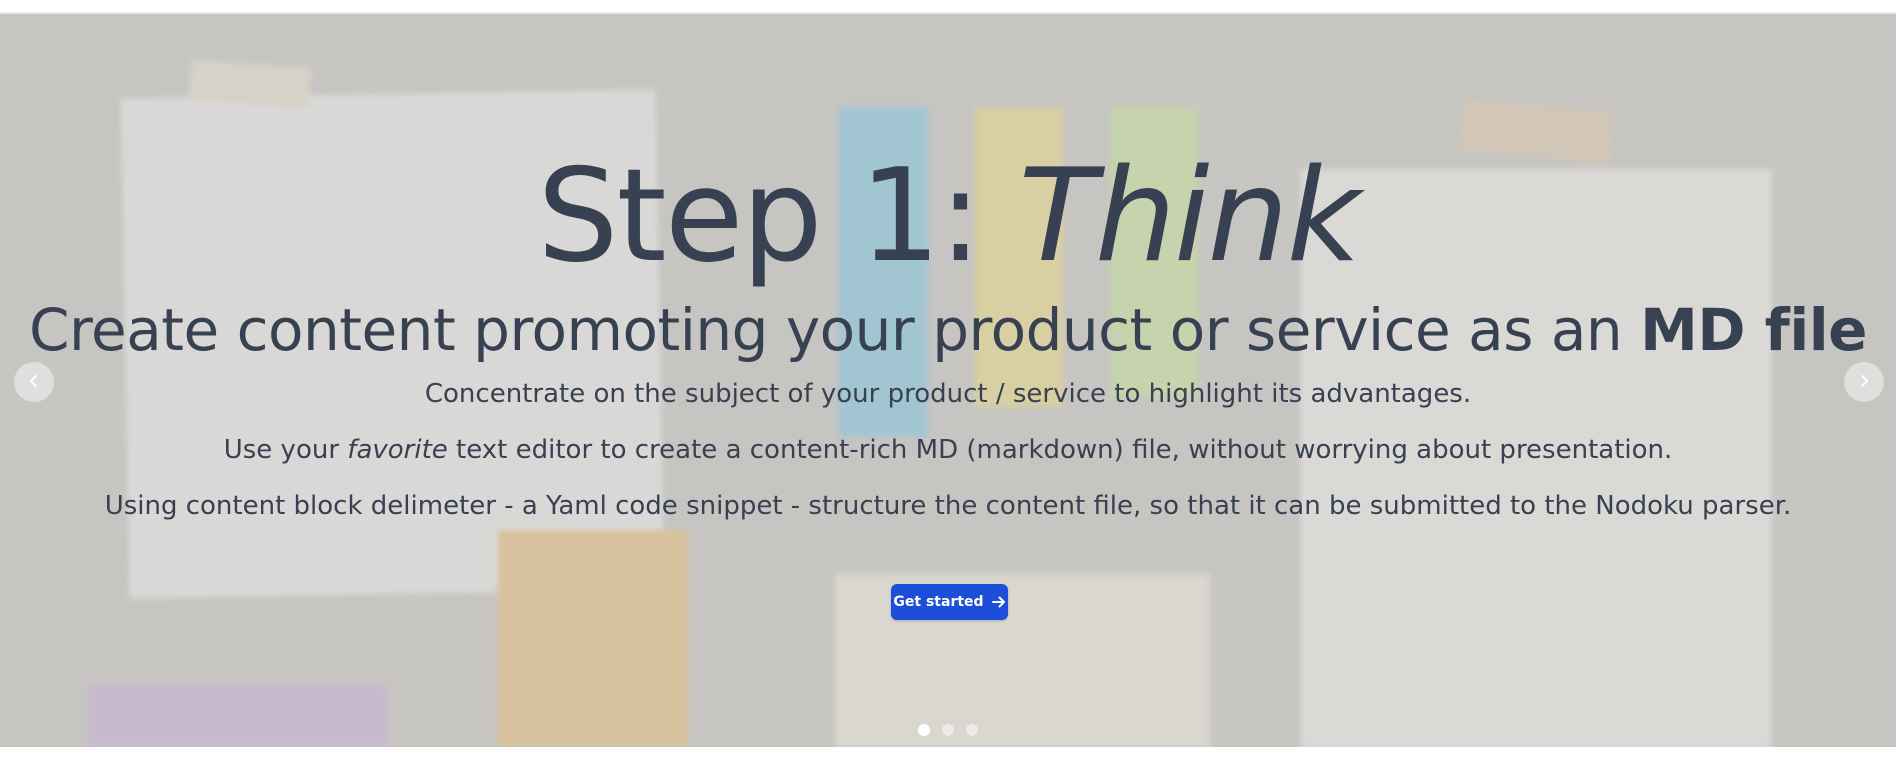  I want to click on carousel-indicators, so click(948, 730).